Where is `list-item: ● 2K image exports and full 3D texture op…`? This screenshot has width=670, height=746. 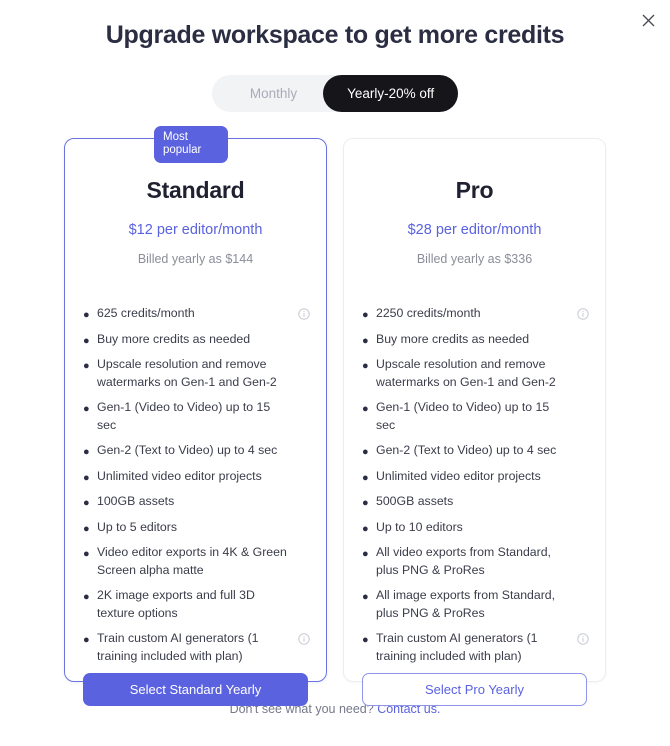 list-item: ● 2K image exports and full 3D texture op… is located at coordinates (196, 604).